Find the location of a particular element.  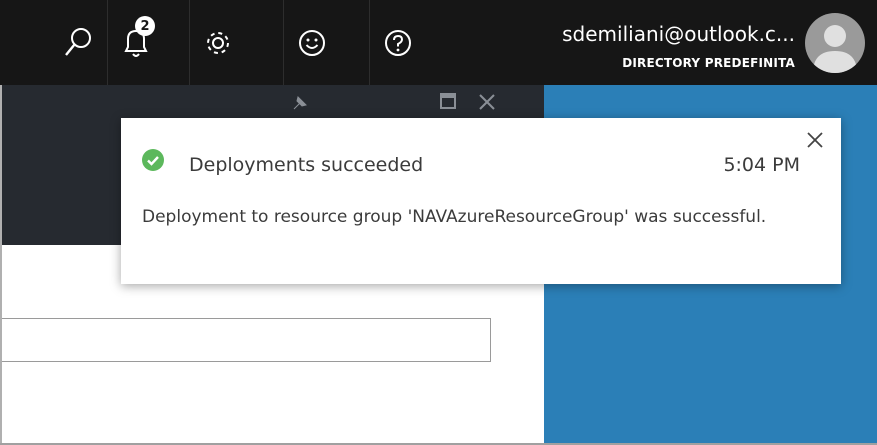

help-button is located at coordinates (397, 42).